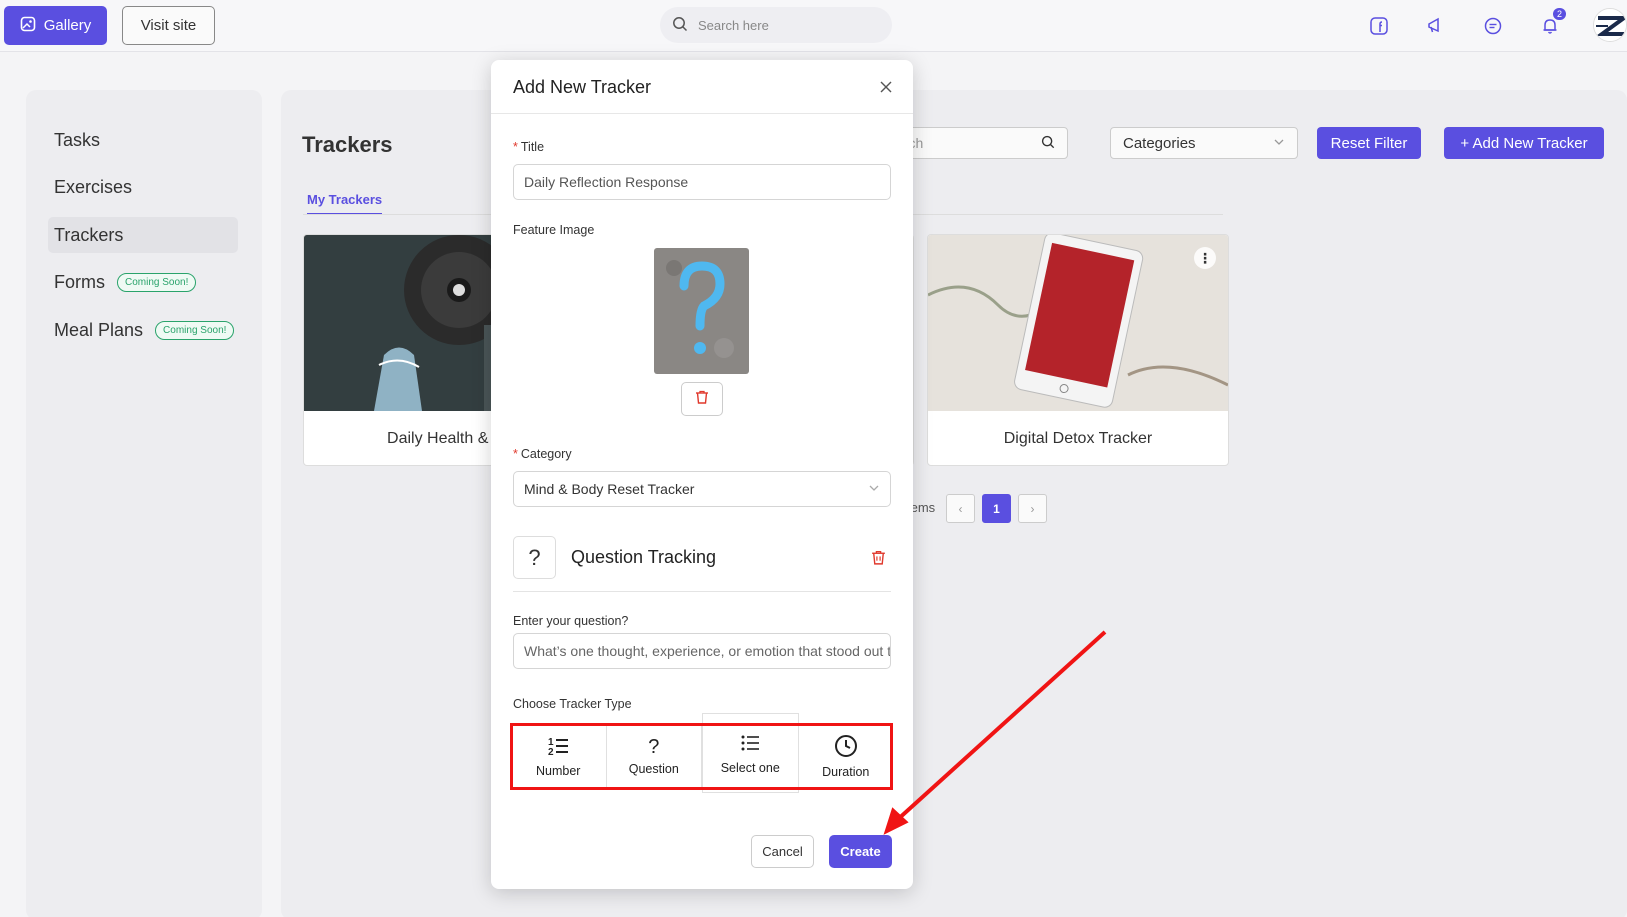 The width and height of the screenshot is (1627, 917). I want to click on bell-icon: 2, so click(1551, 24).